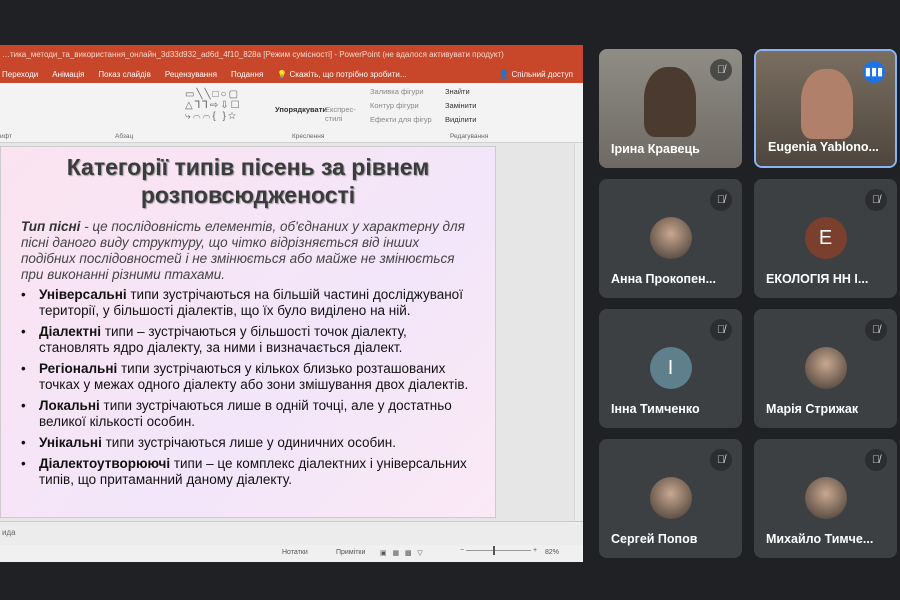 This screenshot has width=900, height=600. What do you see at coordinates (460, 105) in the screenshot?
I see `replace-button: Замінити` at bounding box center [460, 105].